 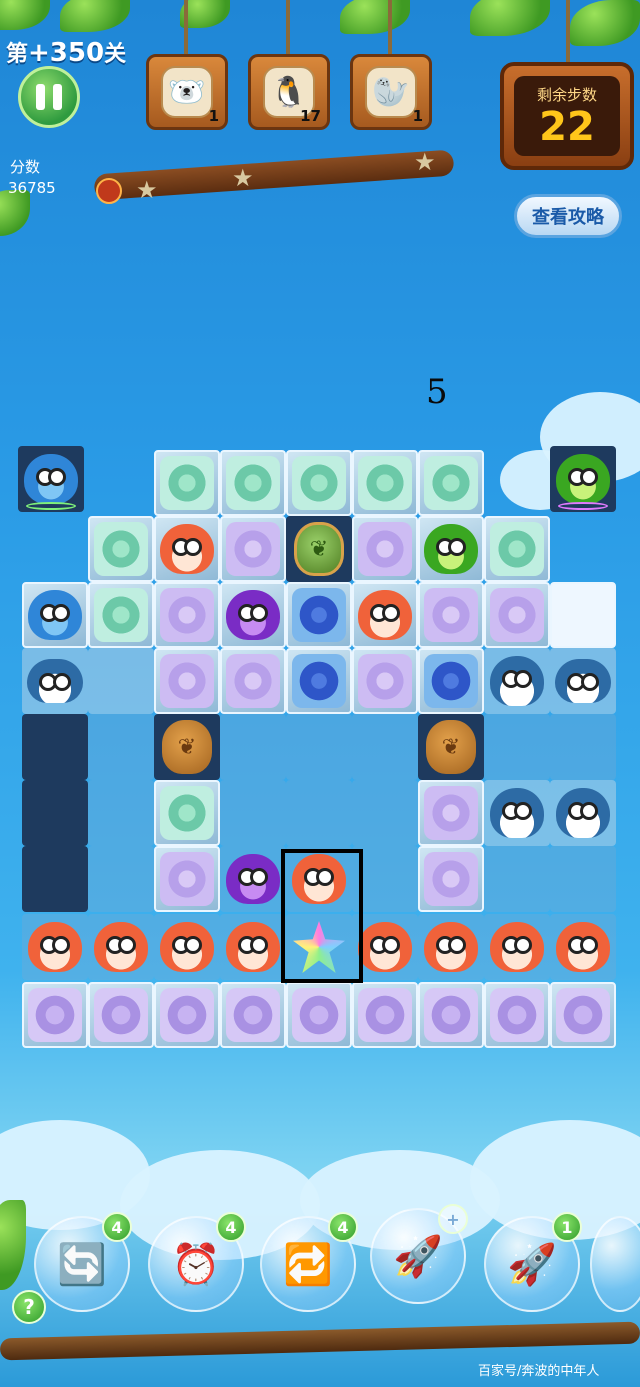 I want to click on ladybug-icon, so click(x=109, y=191).